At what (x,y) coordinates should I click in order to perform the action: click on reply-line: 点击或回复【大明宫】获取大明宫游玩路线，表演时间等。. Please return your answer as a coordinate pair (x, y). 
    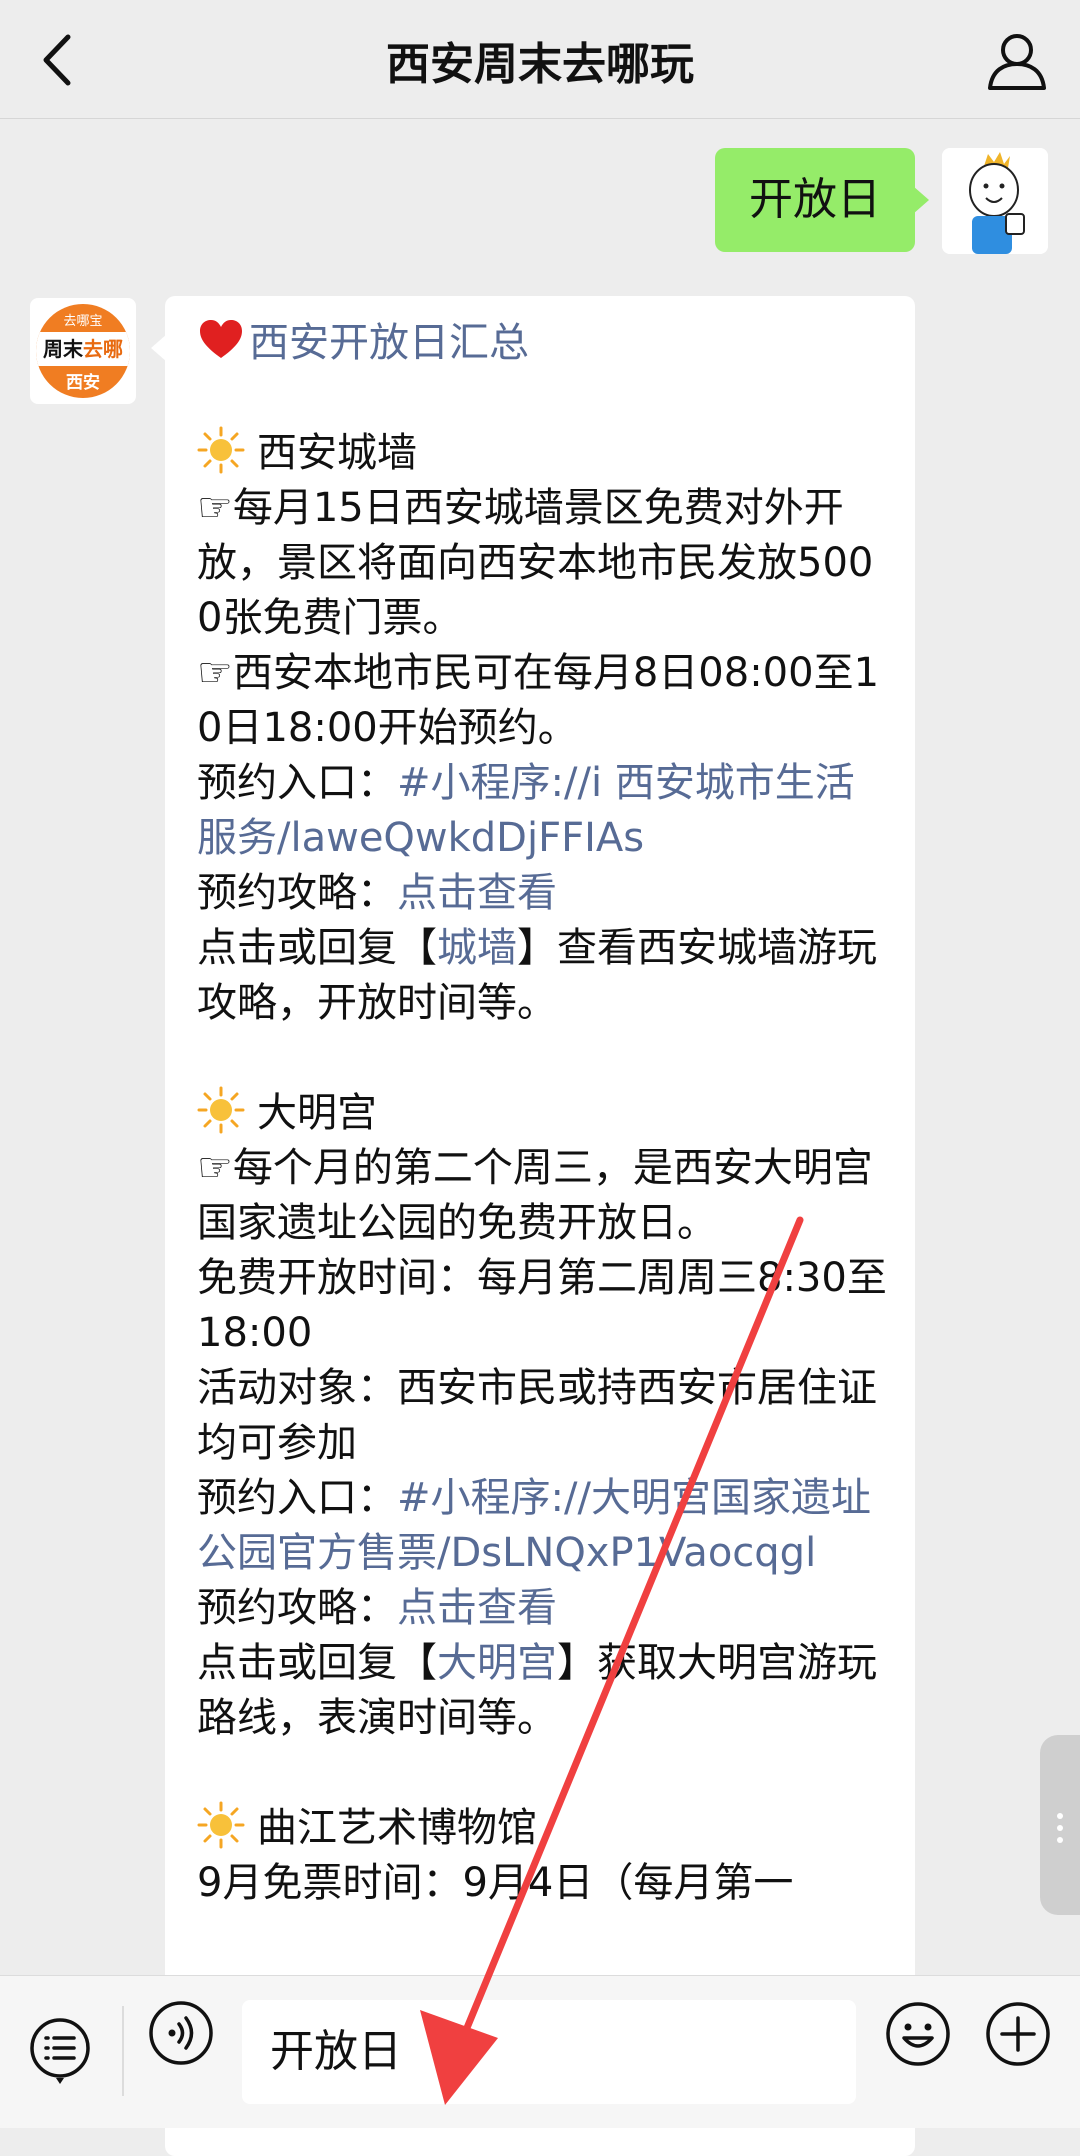
    Looking at the image, I should click on (542, 1691).